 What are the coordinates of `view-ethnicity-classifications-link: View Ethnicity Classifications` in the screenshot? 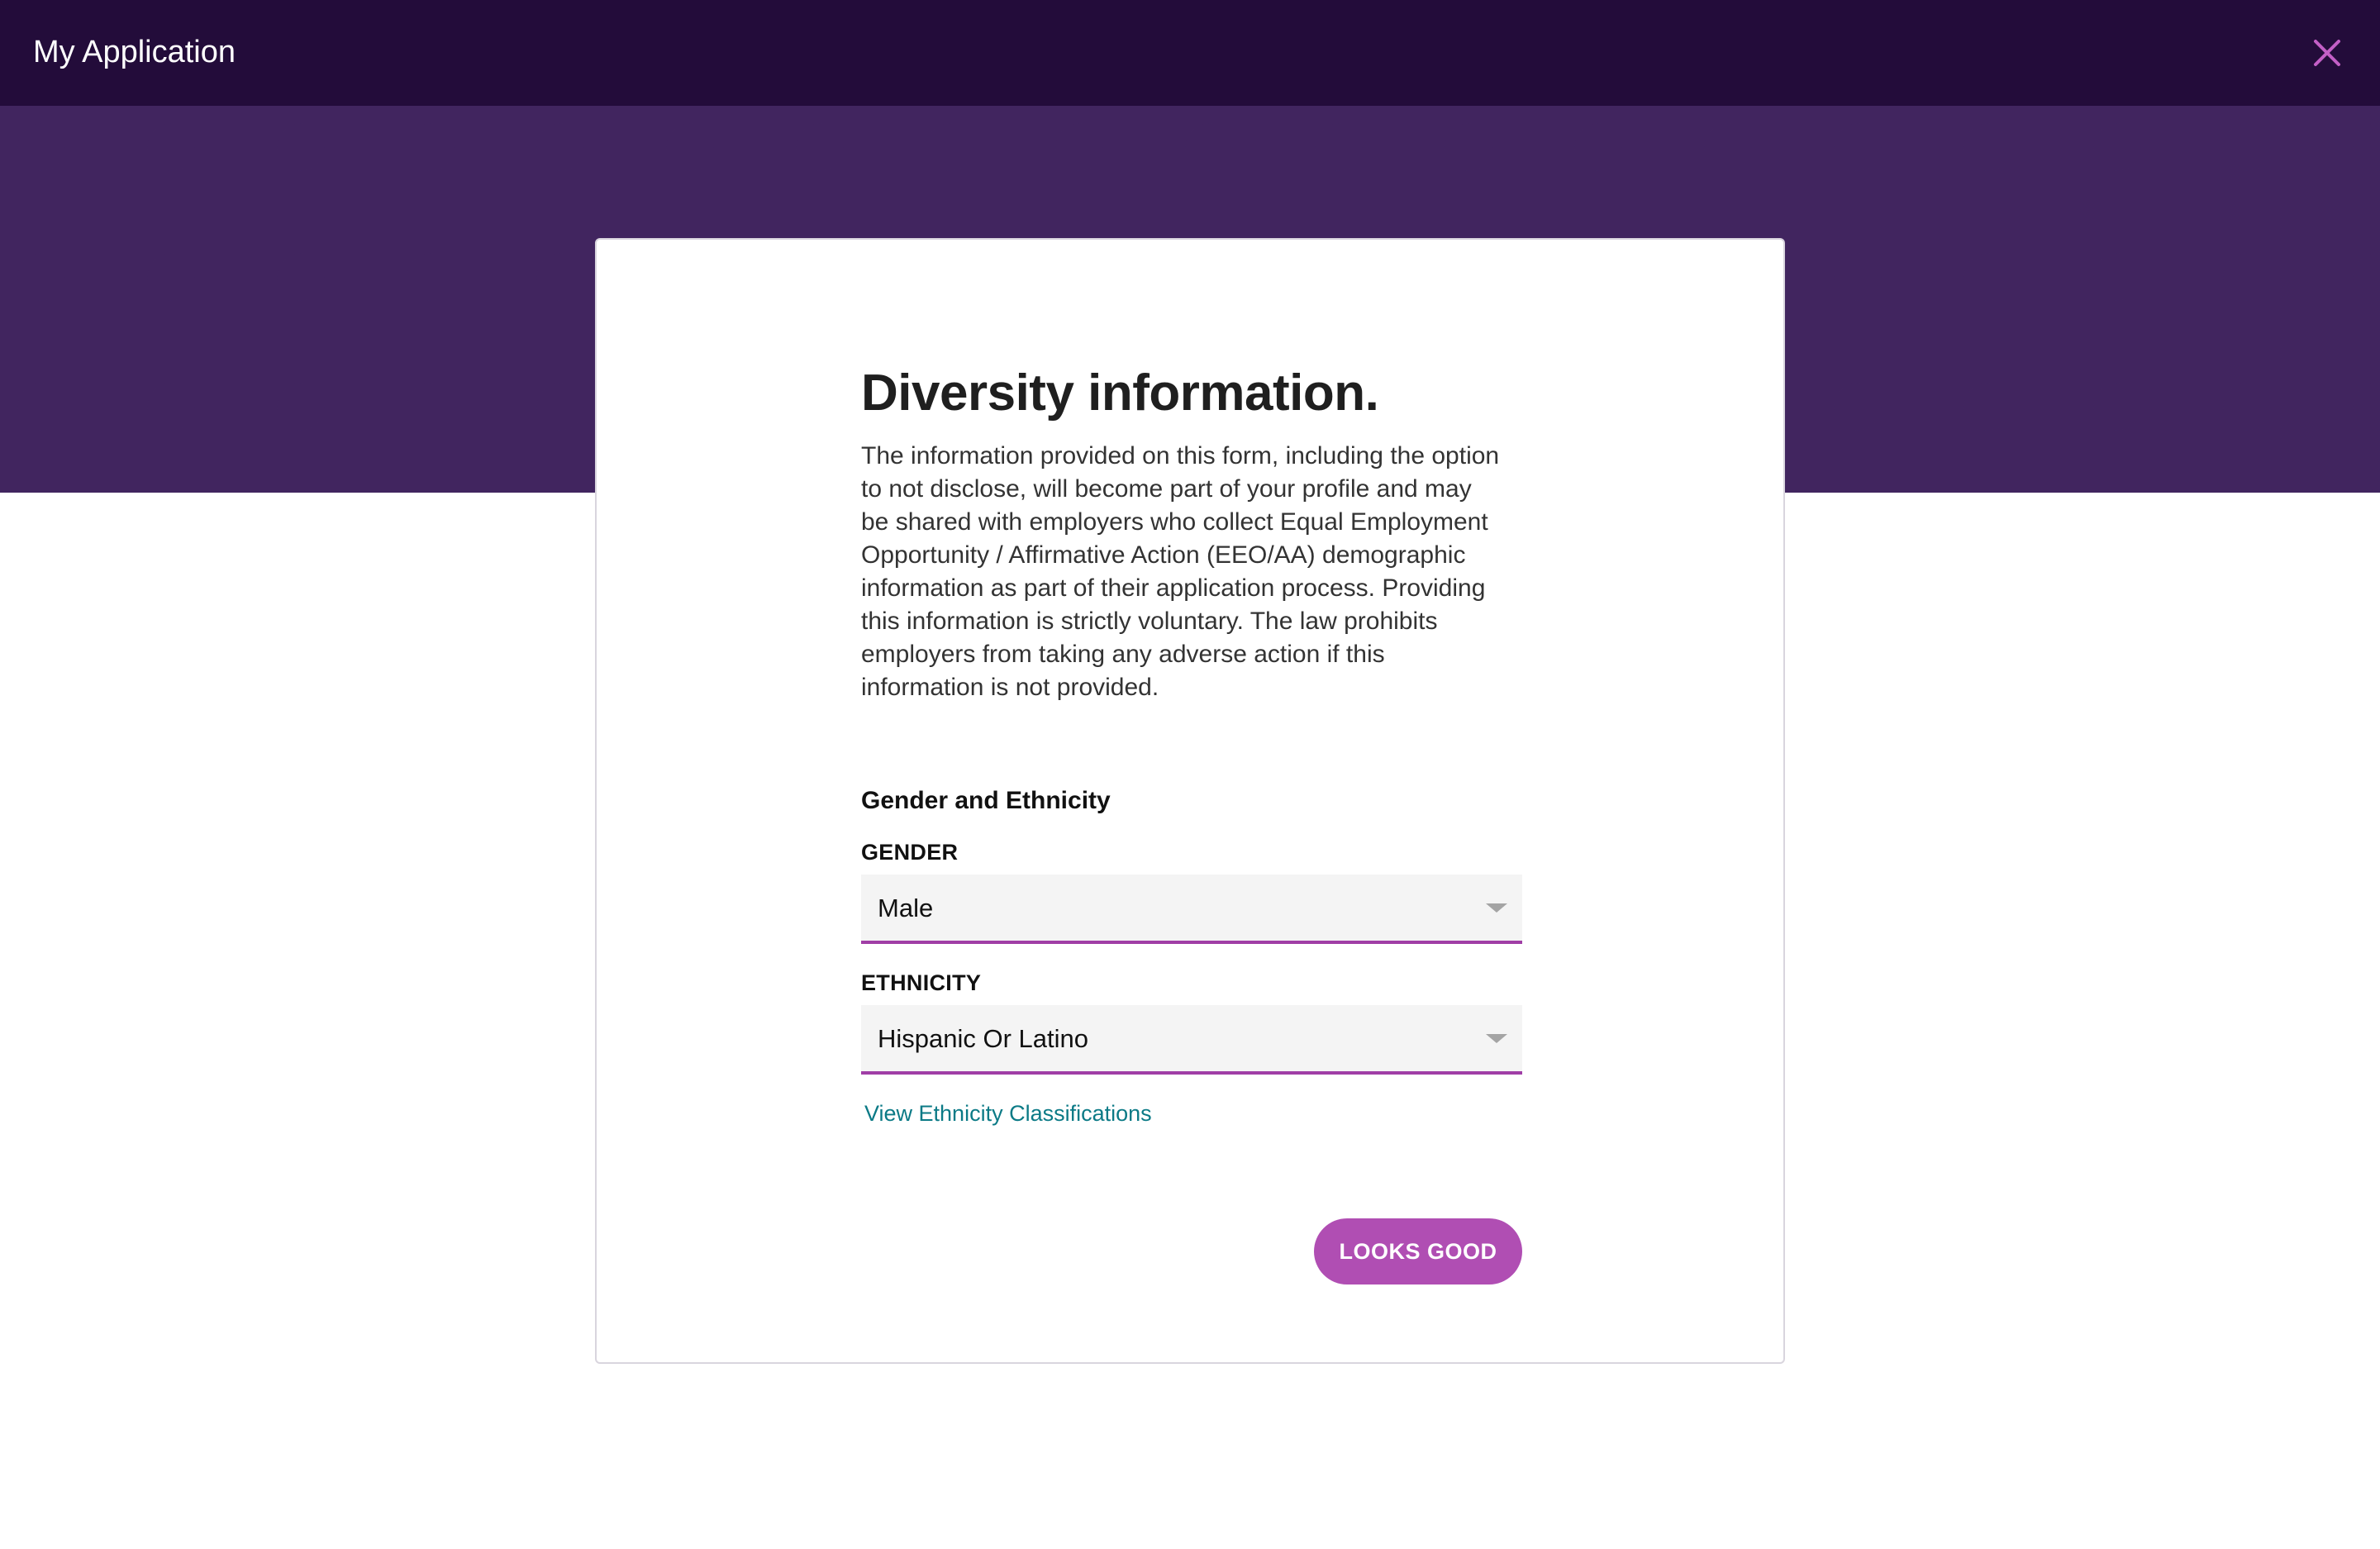 It's located at (1008, 1113).